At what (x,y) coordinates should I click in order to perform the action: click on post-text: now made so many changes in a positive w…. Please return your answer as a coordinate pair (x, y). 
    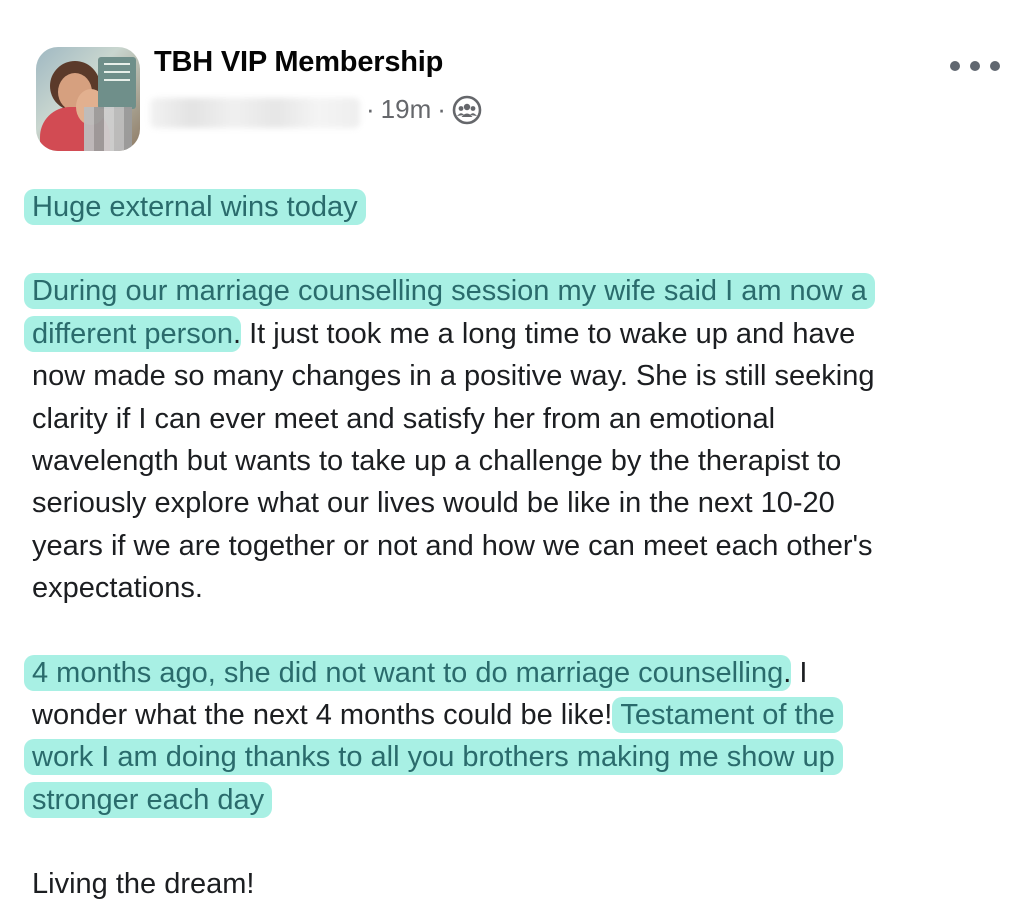
    Looking at the image, I should click on (453, 376).